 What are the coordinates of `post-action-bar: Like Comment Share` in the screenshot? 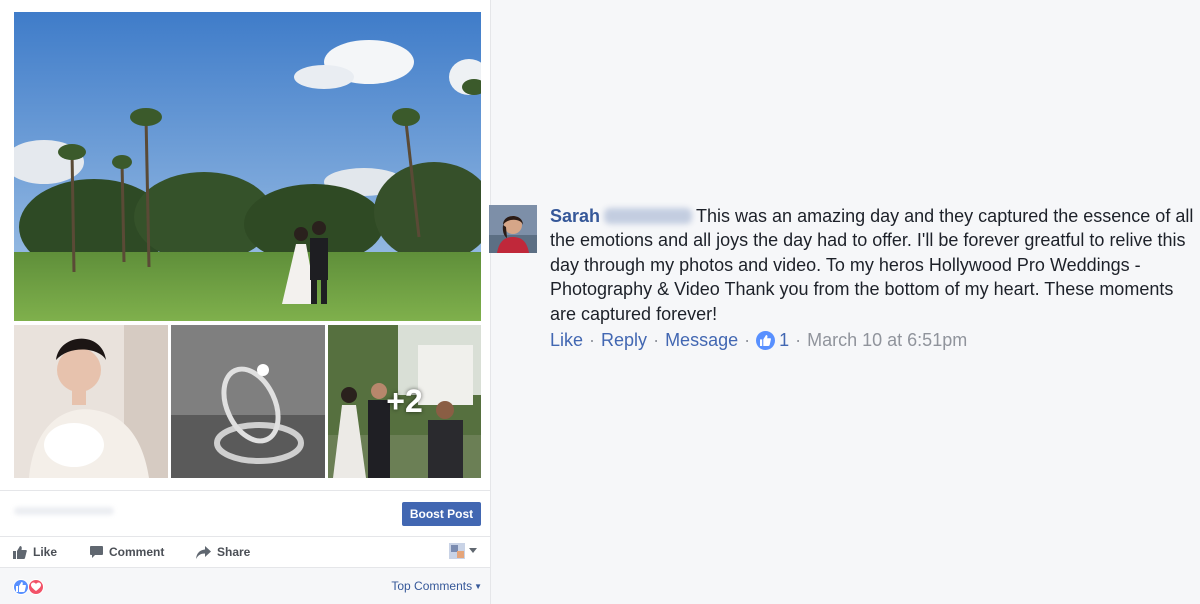 It's located at (245, 552).